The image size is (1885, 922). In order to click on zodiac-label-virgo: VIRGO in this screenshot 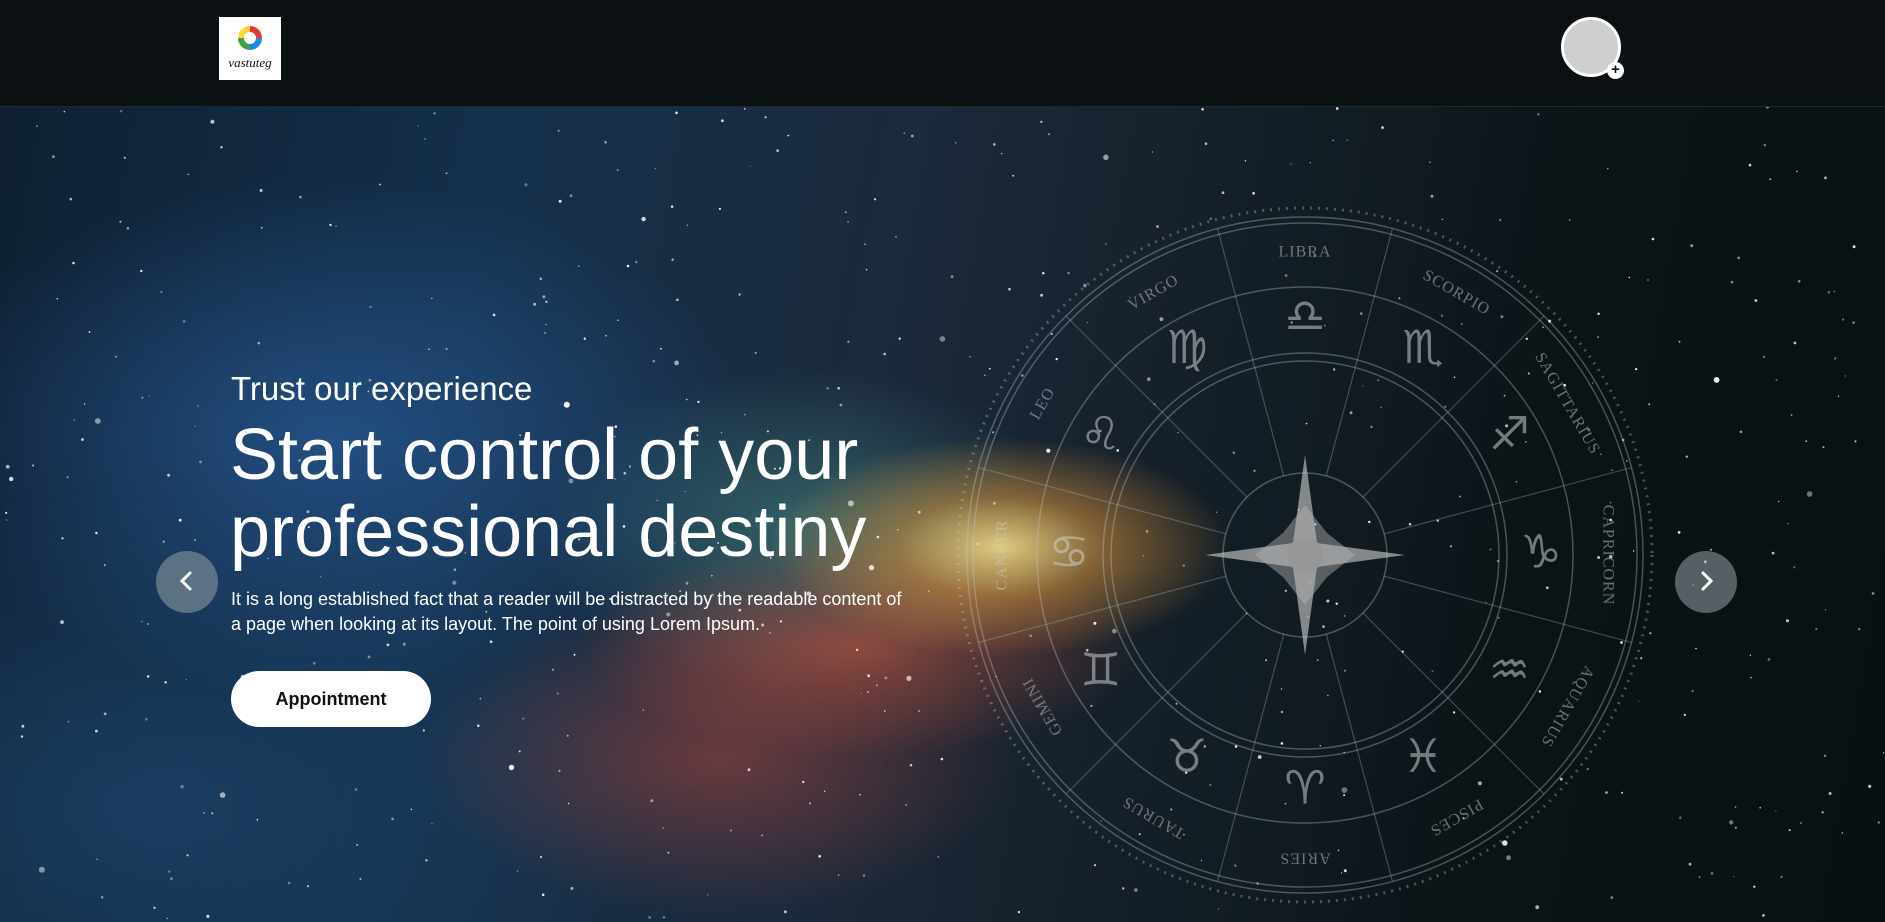, I will do `click(1153, 292)`.